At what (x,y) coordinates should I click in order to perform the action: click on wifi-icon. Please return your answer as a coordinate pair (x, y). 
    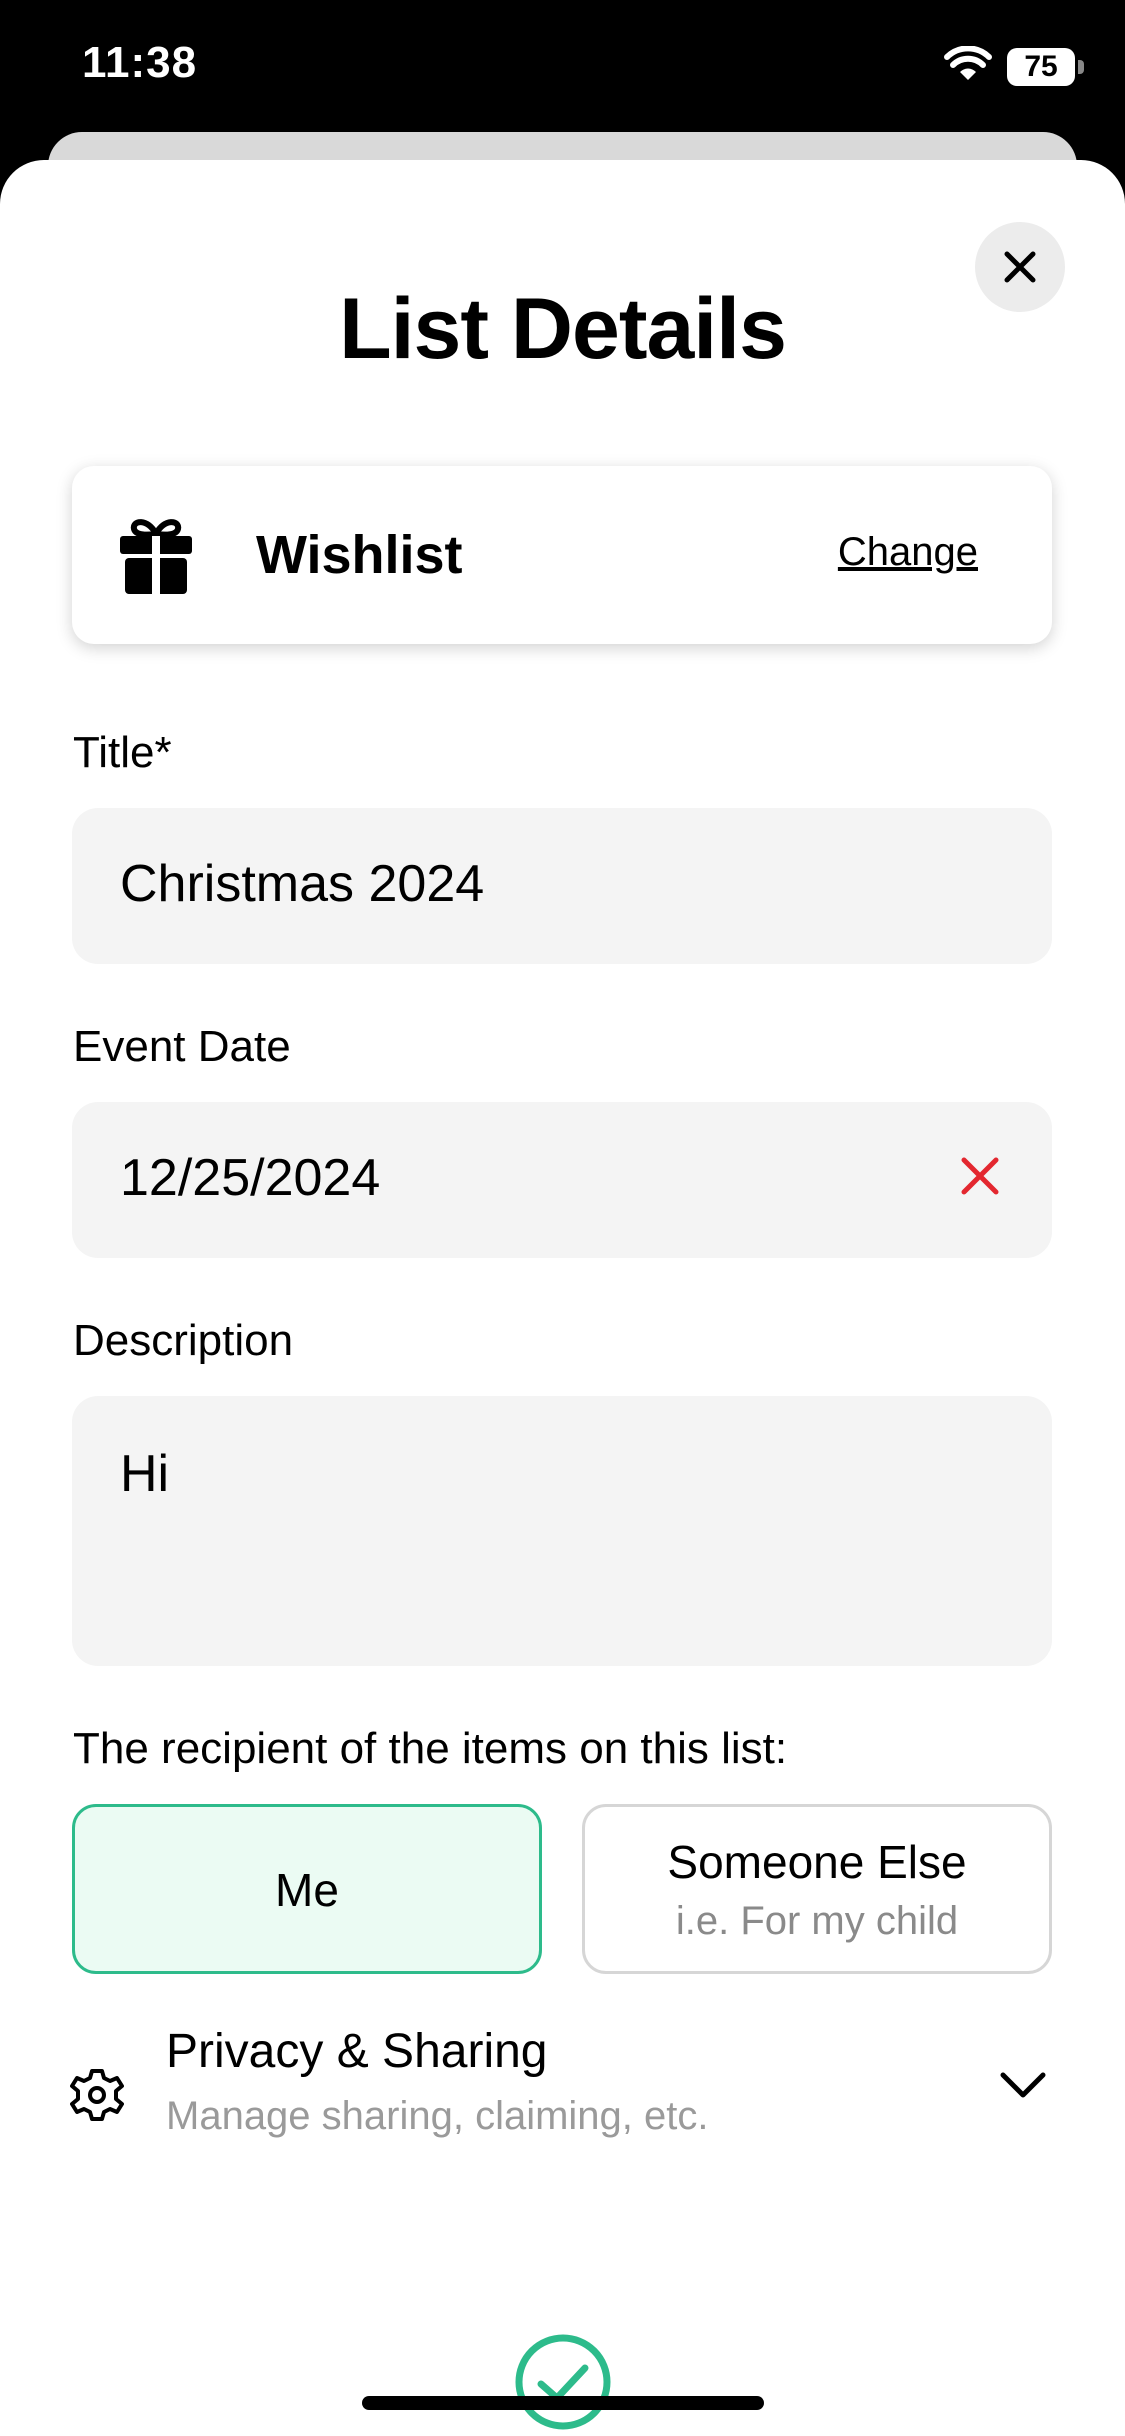
    Looking at the image, I should click on (968, 66).